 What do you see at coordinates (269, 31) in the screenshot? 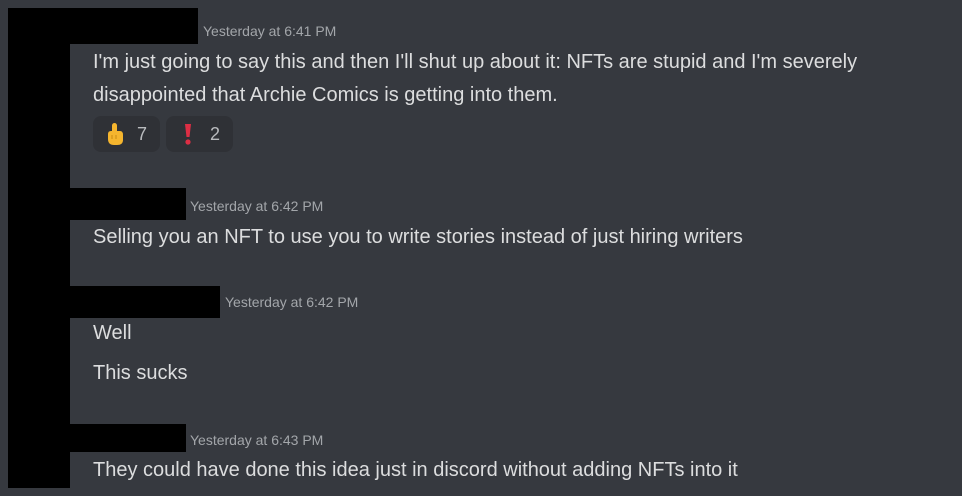
I see `message-timestamp: Yesterday at 6:41 PM` at bounding box center [269, 31].